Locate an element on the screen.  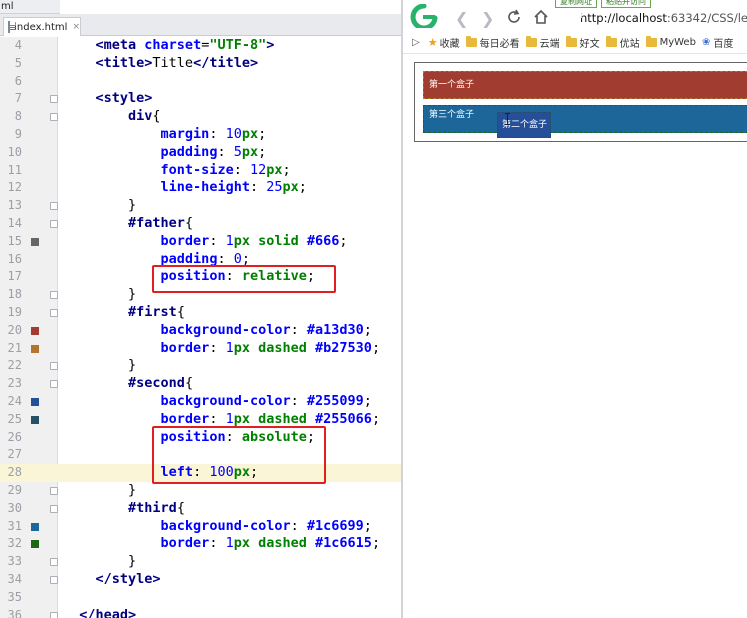
bookmark-item: 每日必看 is located at coordinates (492, 42).